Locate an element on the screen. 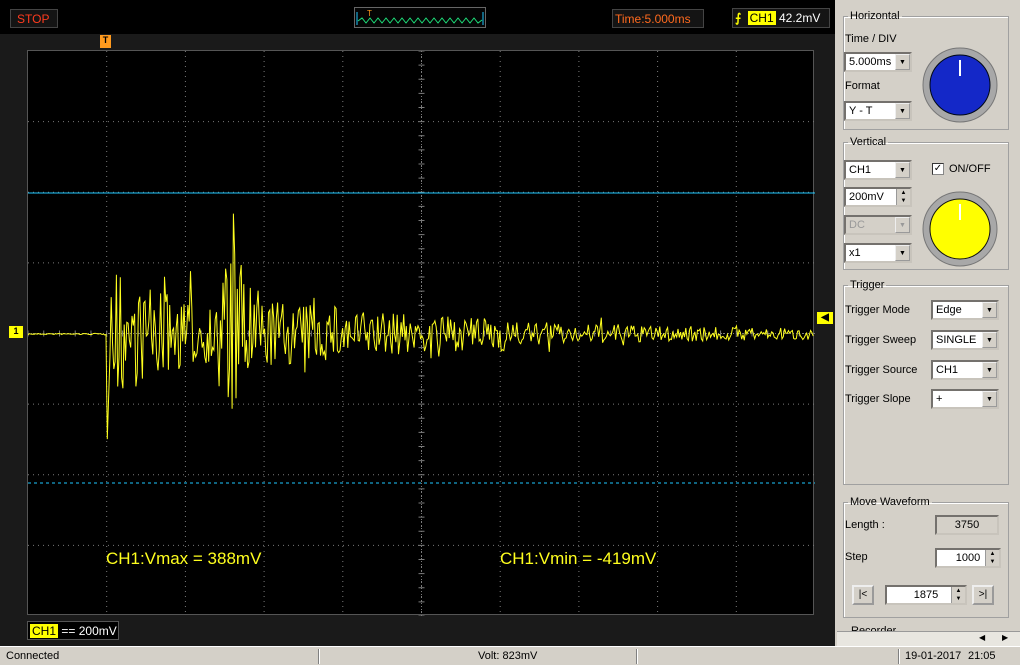 This screenshot has width=1020, height=665. move-last-button: >| is located at coordinates (983, 595).